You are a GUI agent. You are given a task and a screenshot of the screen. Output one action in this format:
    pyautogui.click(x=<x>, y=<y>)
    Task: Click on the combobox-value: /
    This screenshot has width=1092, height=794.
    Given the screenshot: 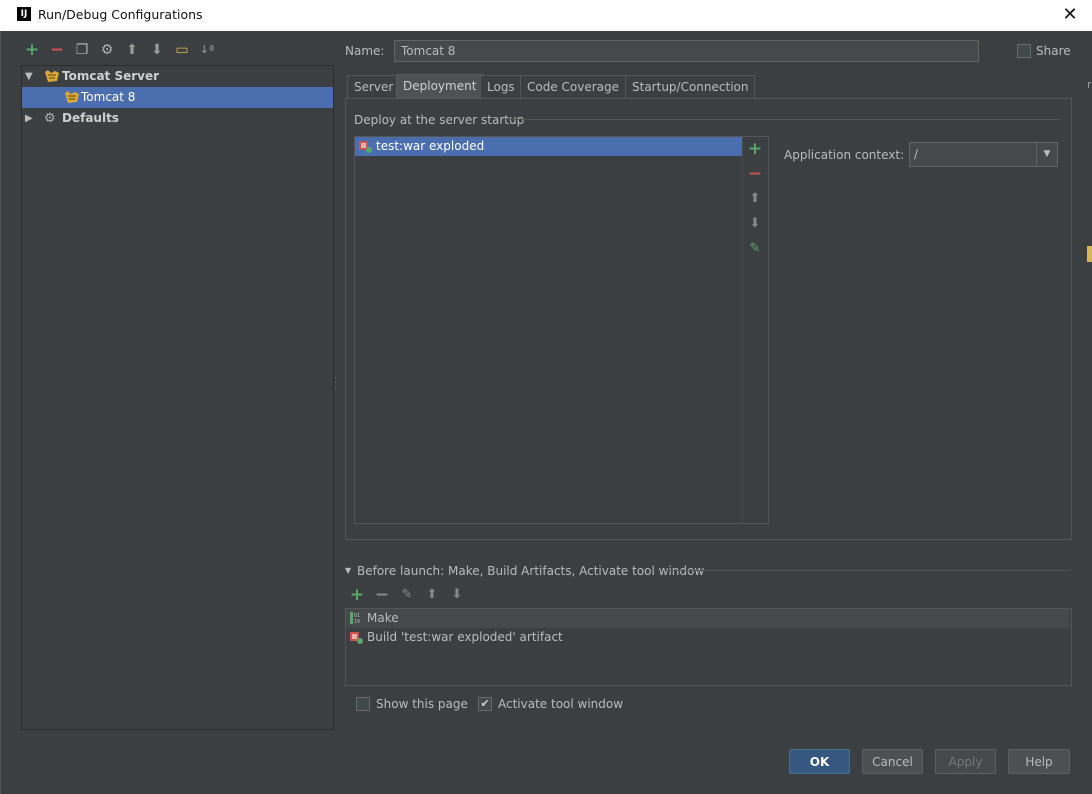 What is the action you would take?
    pyautogui.click(x=916, y=154)
    